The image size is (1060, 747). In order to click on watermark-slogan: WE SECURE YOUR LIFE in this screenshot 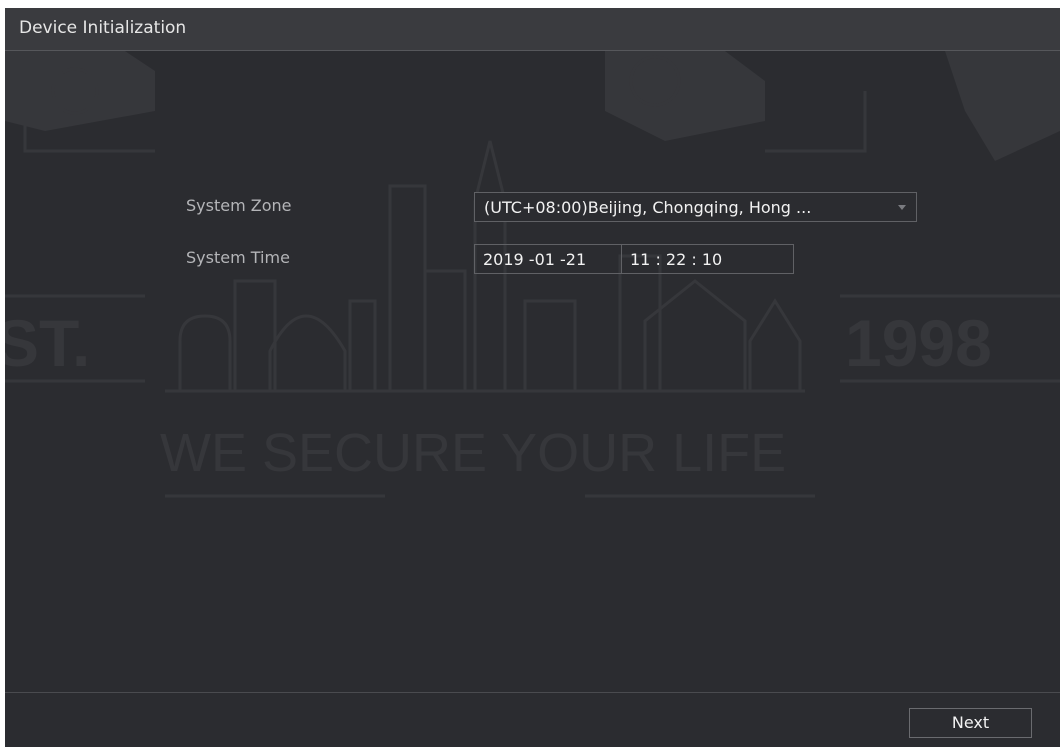, I will do `click(473, 453)`.